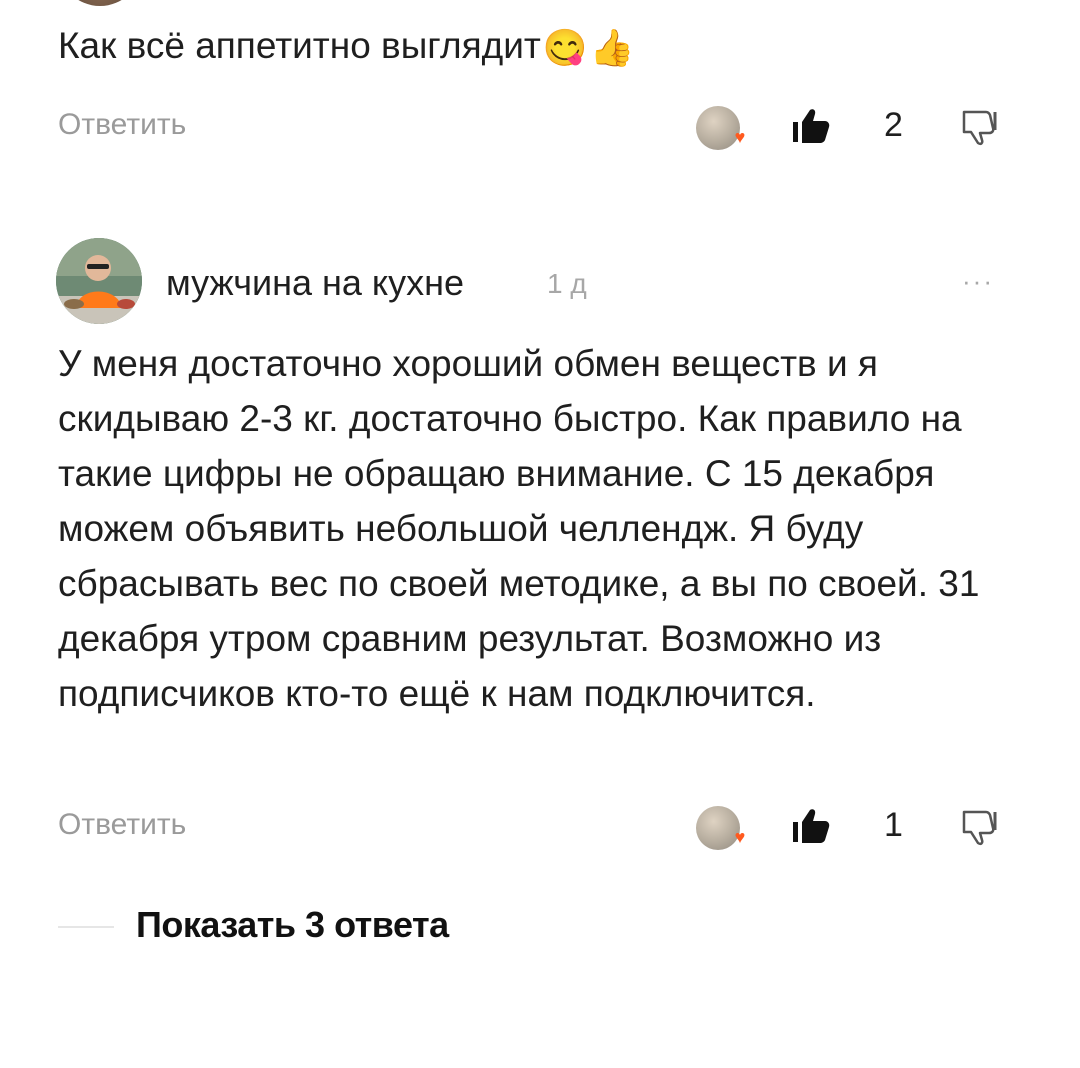  Describe the element at coordinates (86, 927) in the screenshot. I see `replies-divider` at that location.